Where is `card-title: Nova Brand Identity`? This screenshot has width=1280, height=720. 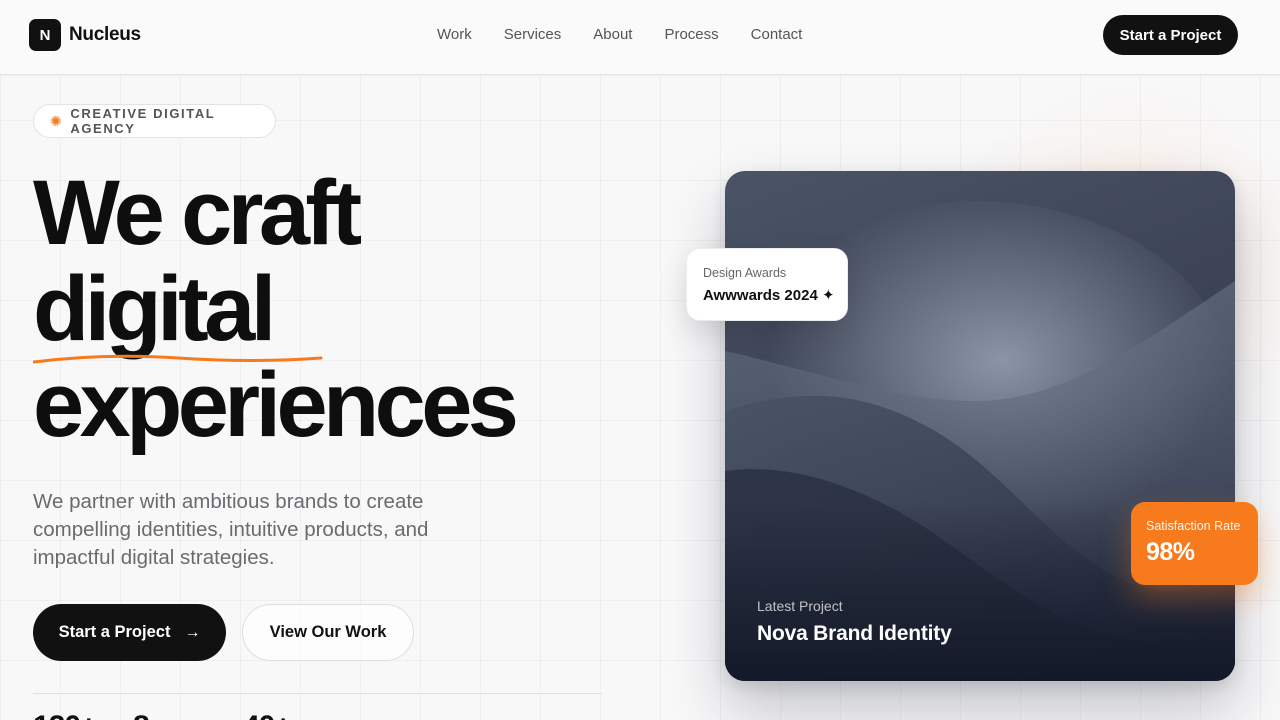 card-title: Nova Brand Identity is located at coordinates (854, 633).